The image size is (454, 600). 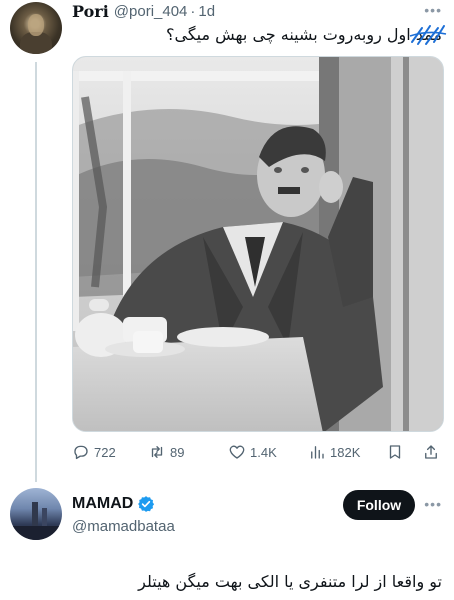 I want to click on reply-button: 722, so click(x=94, y=452).